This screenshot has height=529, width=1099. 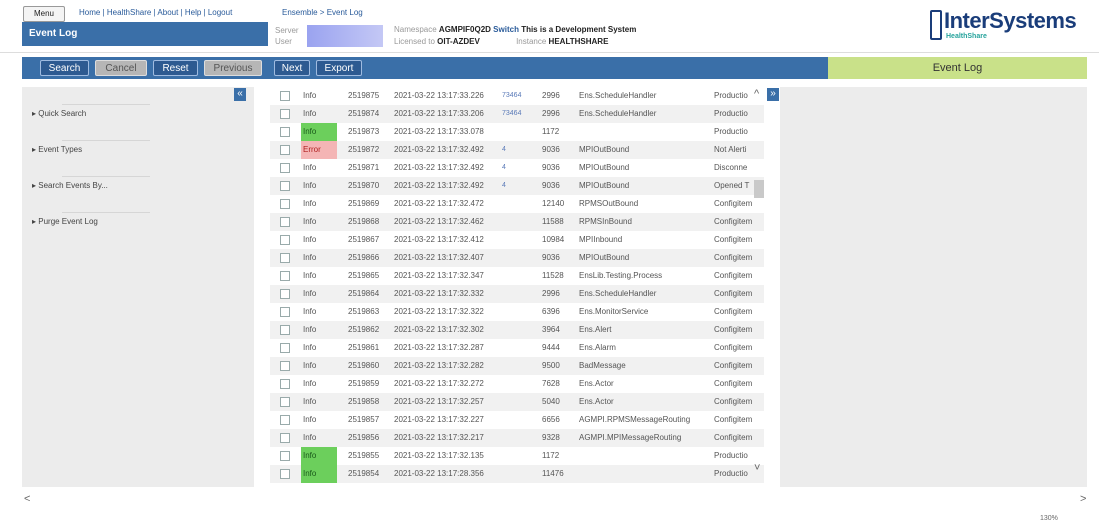 What do you see at coordinates (415, 29) in the screenshot?
I see `namespace-label: Namespace` at bounding box center [415, 29].